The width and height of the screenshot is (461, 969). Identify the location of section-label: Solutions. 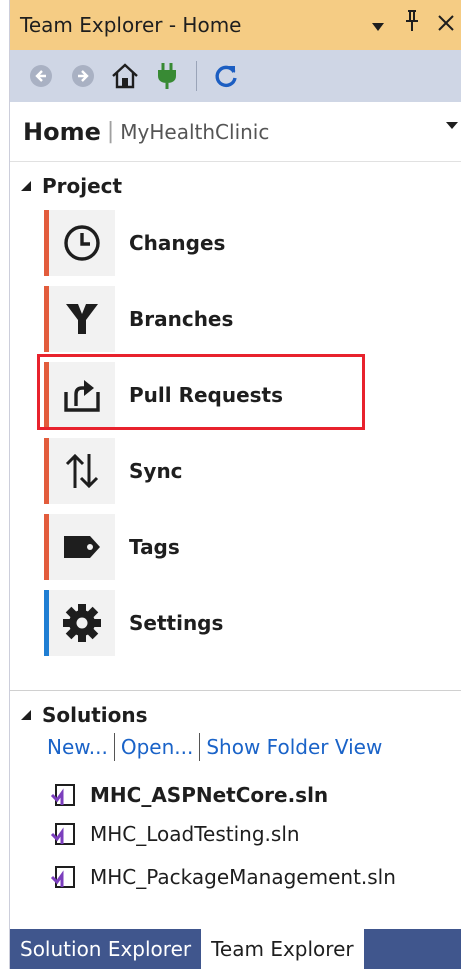
(95, 715).